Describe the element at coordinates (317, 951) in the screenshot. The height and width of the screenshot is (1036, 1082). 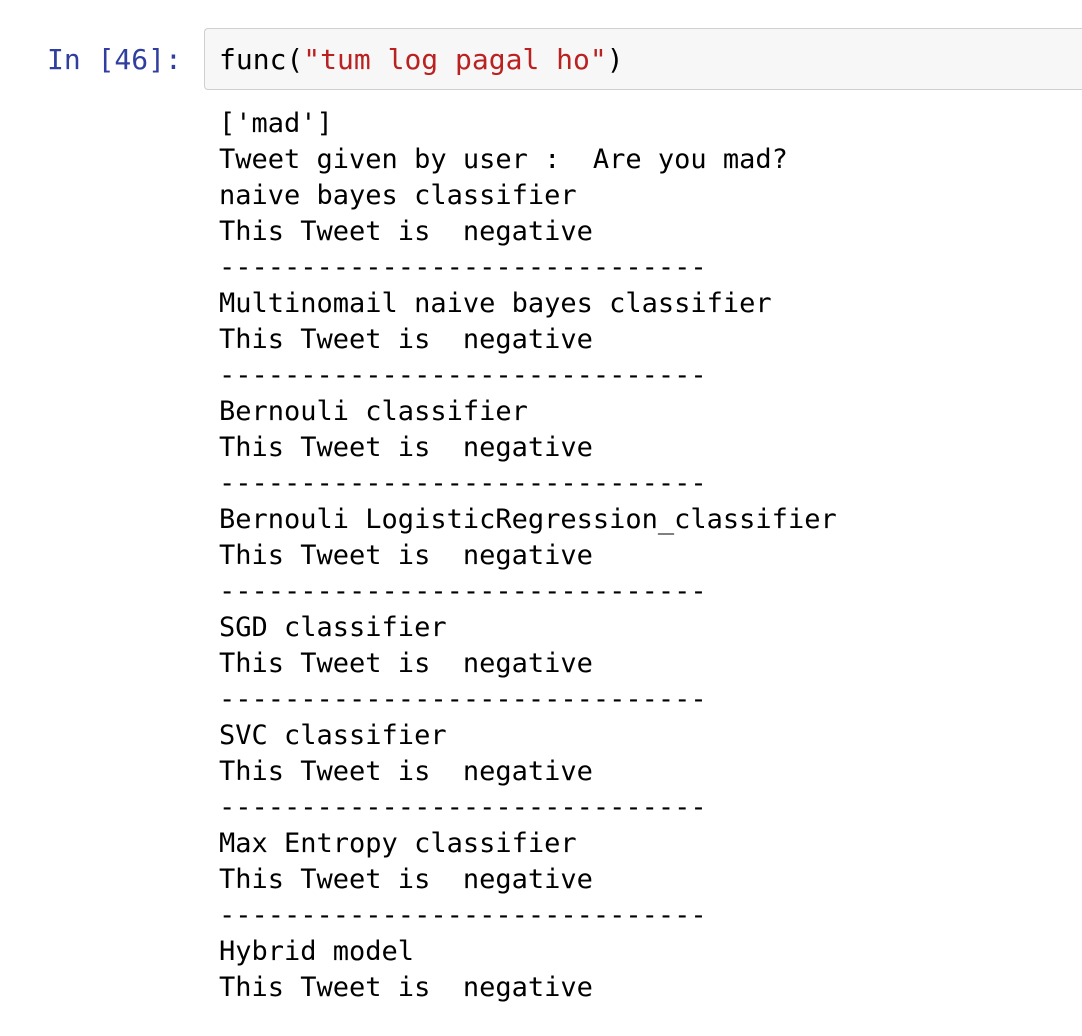
I see `output-line: Hybrid model` at that location.